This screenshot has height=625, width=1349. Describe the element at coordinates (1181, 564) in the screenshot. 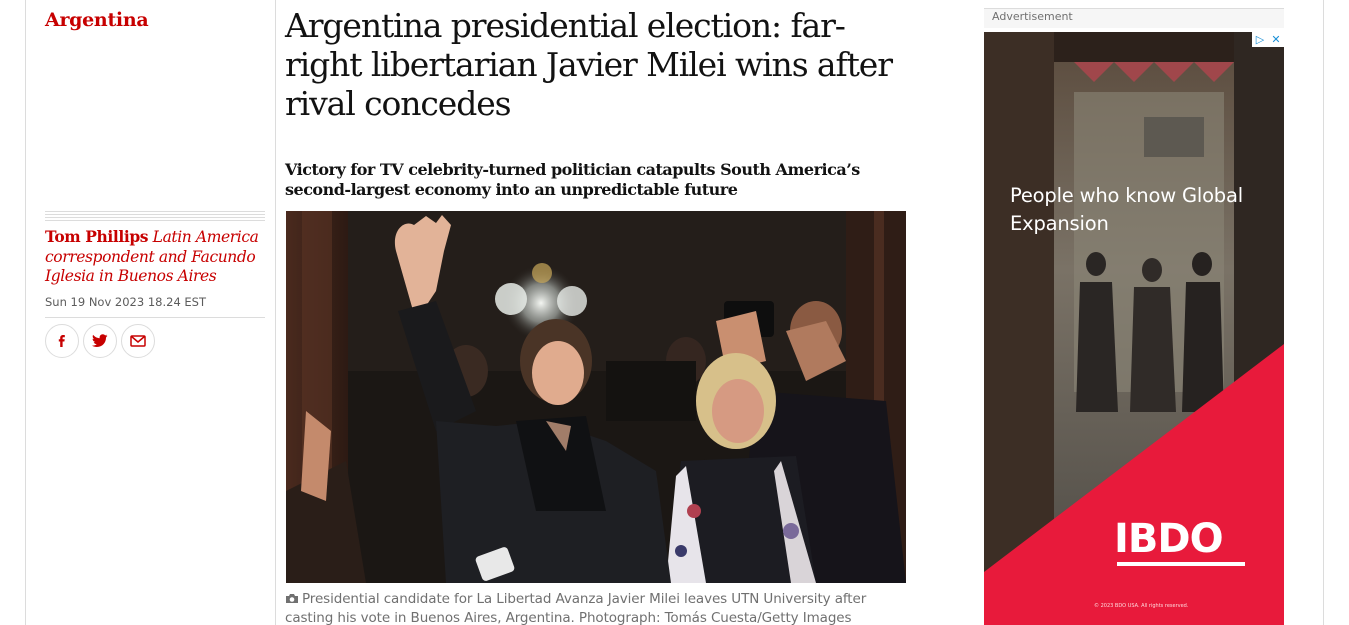

I see `ad-brand-underline` at that location.